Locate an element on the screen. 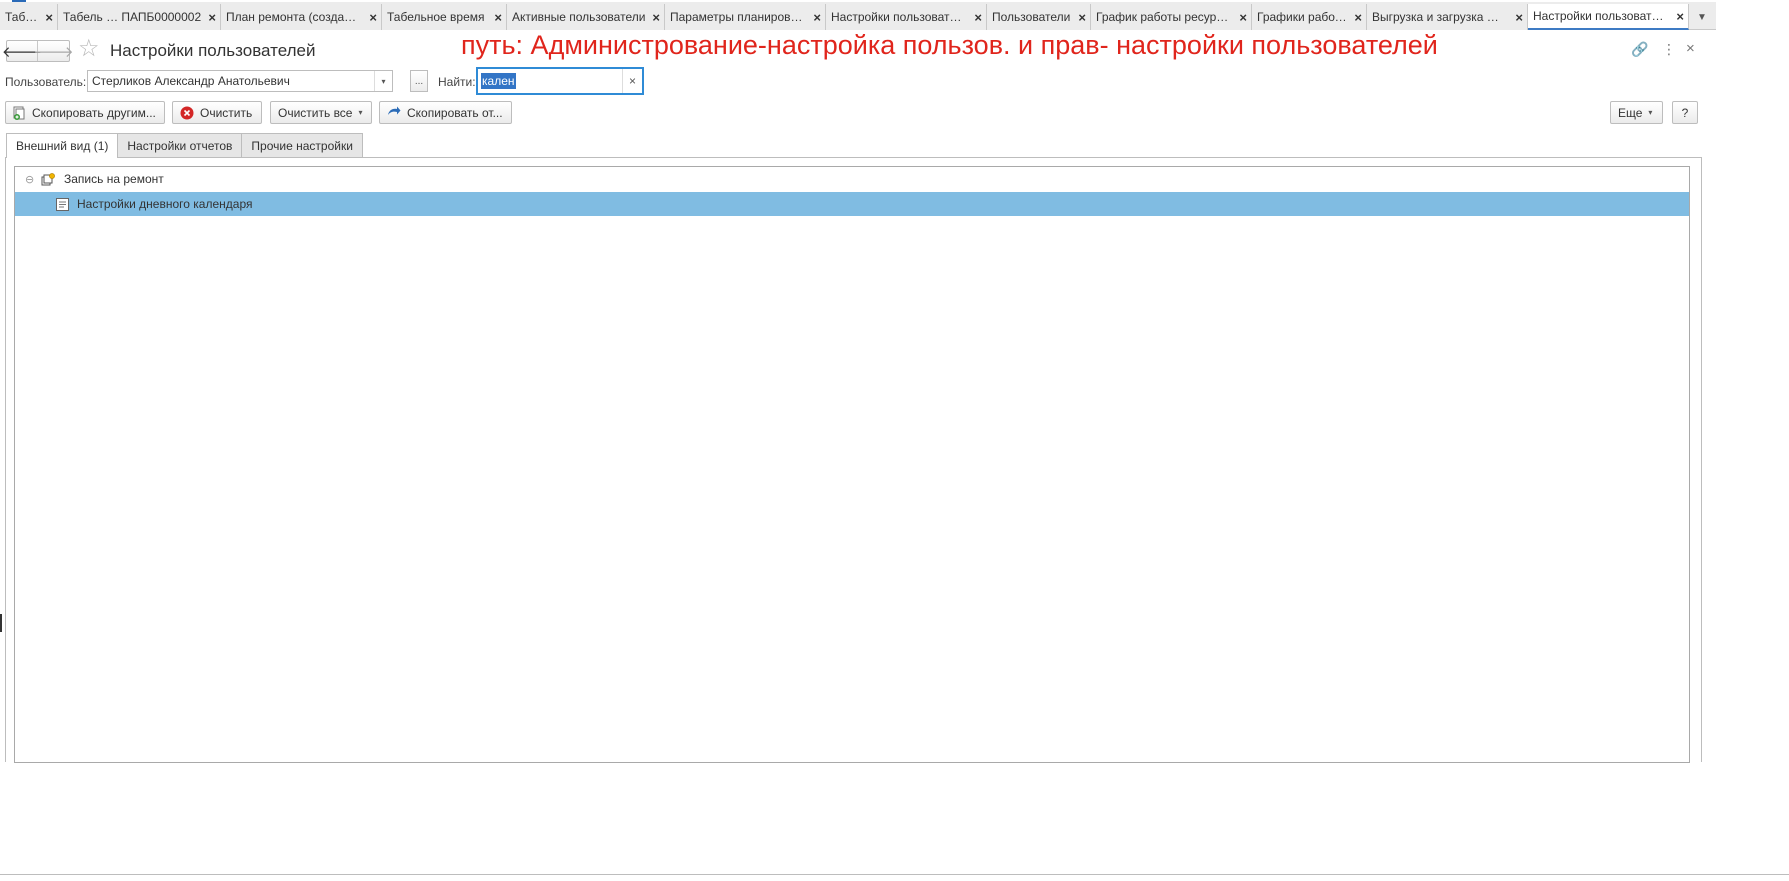  history-navigation: 🡐 🡒 is located at coordinates (38, 51).